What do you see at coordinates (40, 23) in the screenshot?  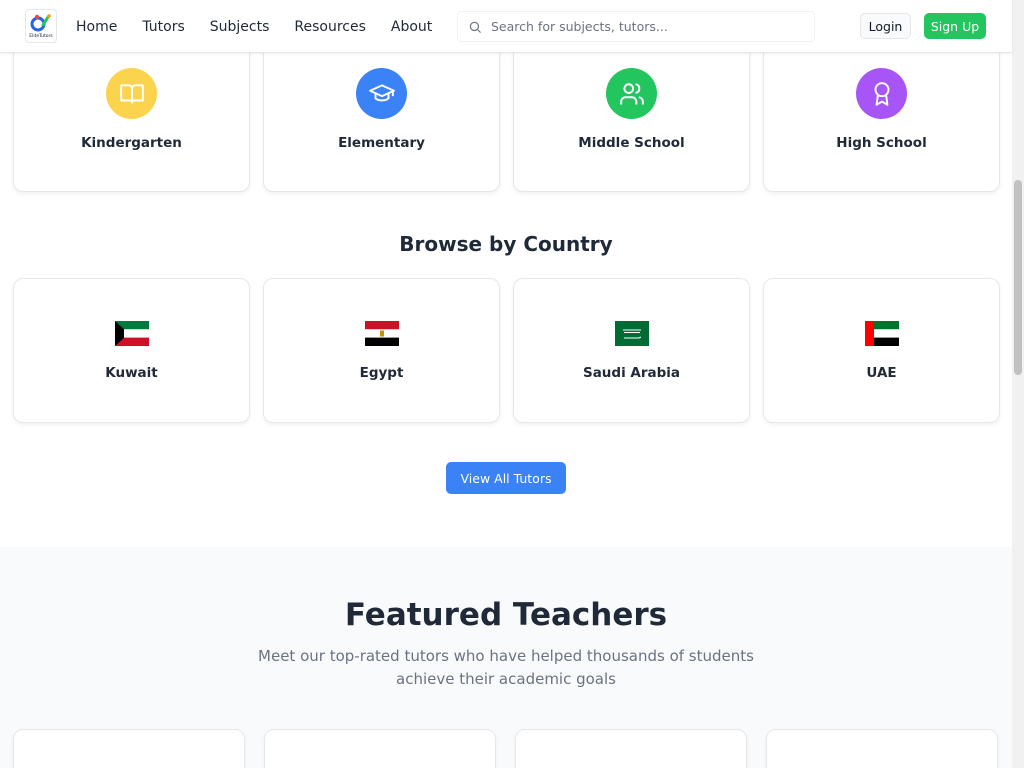 I see `logo-mark-icon` at bounding box center [40, 23].